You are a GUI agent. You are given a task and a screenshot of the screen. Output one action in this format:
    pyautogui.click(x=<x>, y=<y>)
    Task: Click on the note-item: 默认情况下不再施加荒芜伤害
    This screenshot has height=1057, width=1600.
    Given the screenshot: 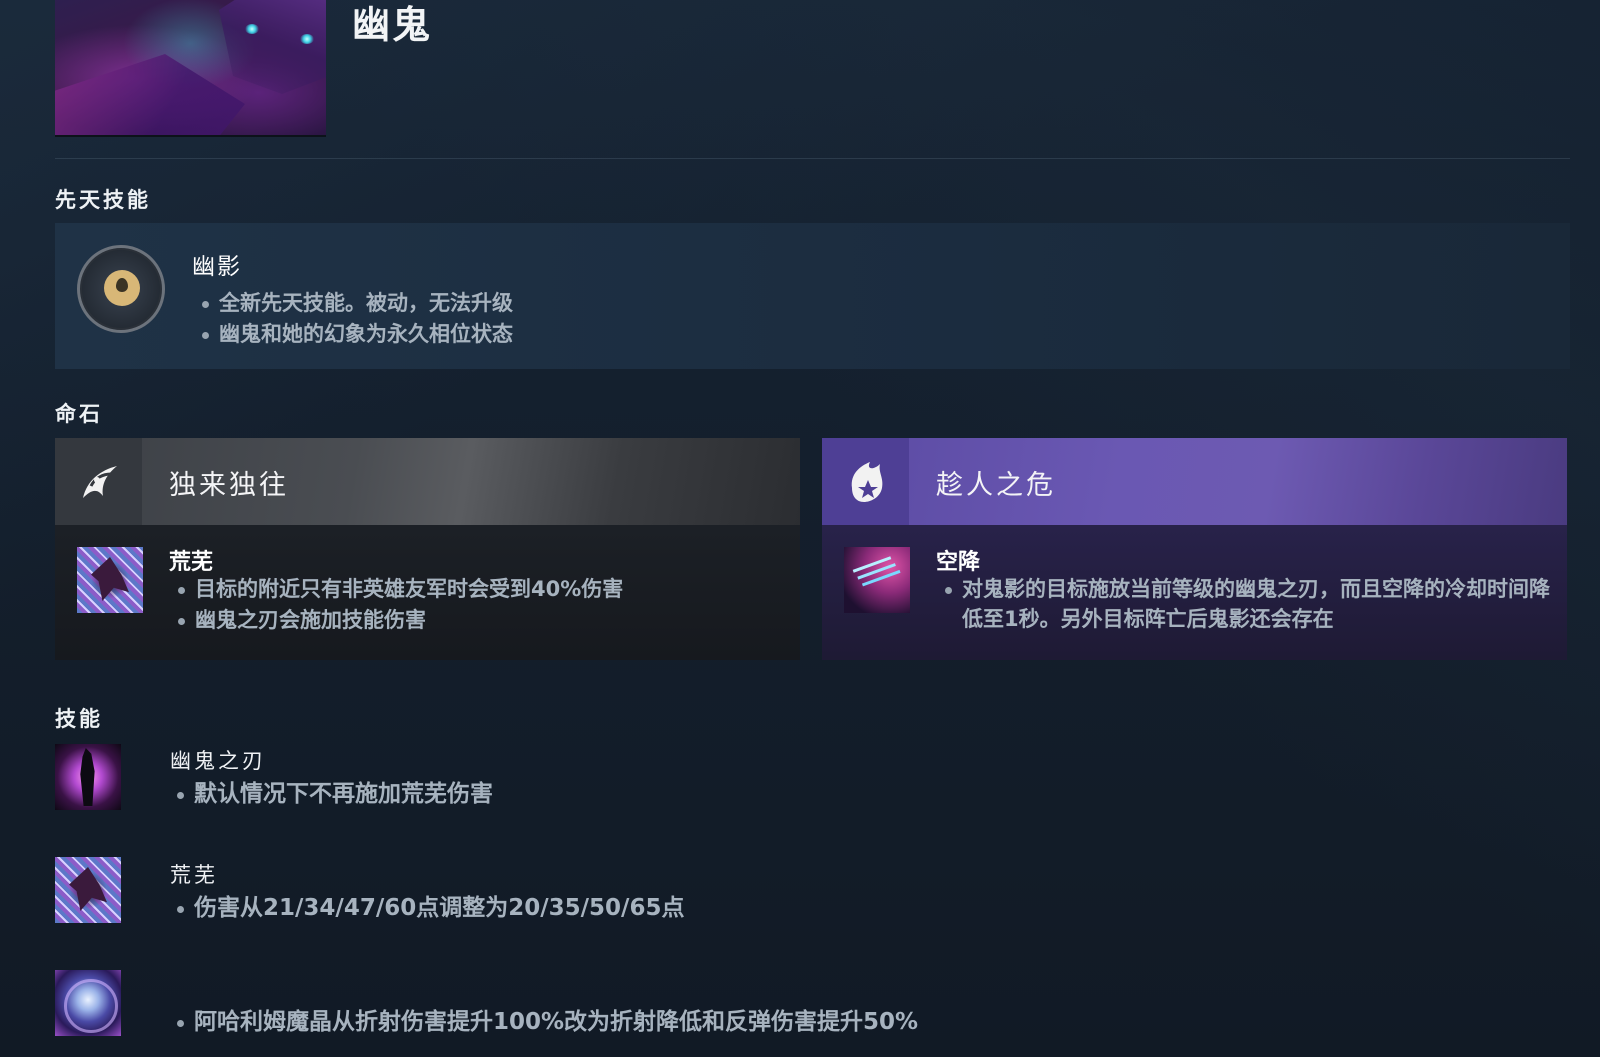 What is the action you would take?
    pyautogui.click(x=332, y=794)
    